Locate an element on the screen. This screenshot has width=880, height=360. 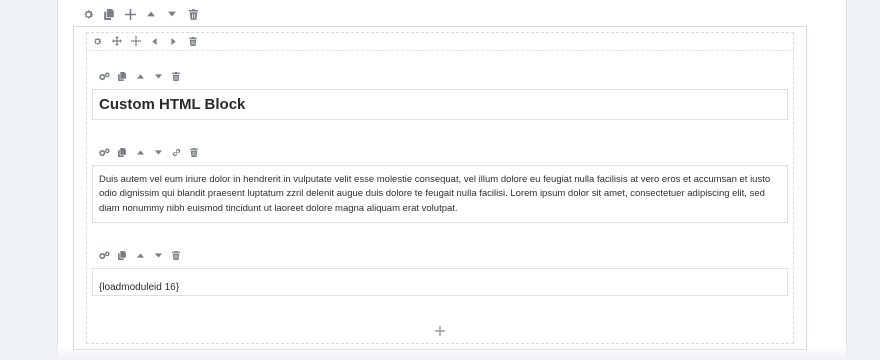
column-toolbar-divider is located at coordinates (440, 50).